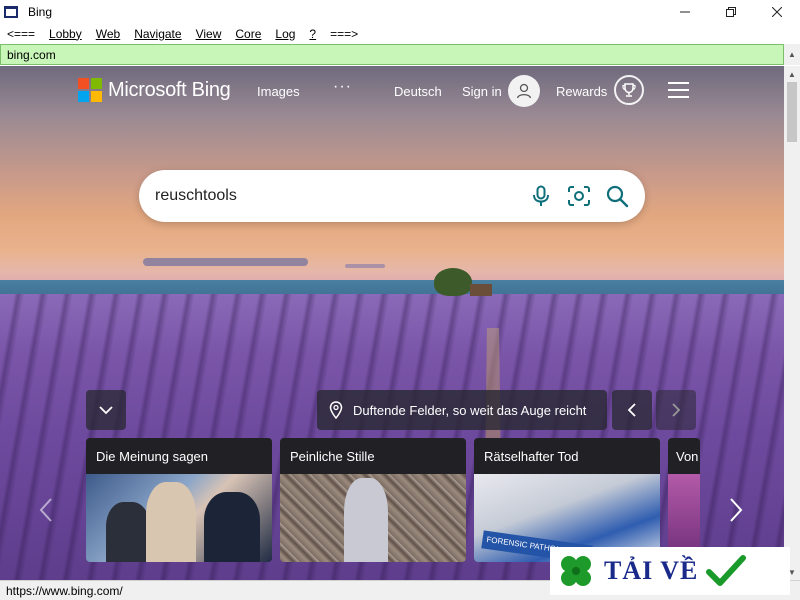 Image resolution: width=800 pixels, height=600 pixels. I want to click on news-card: Die Meinung sagen, so click(179, 500).